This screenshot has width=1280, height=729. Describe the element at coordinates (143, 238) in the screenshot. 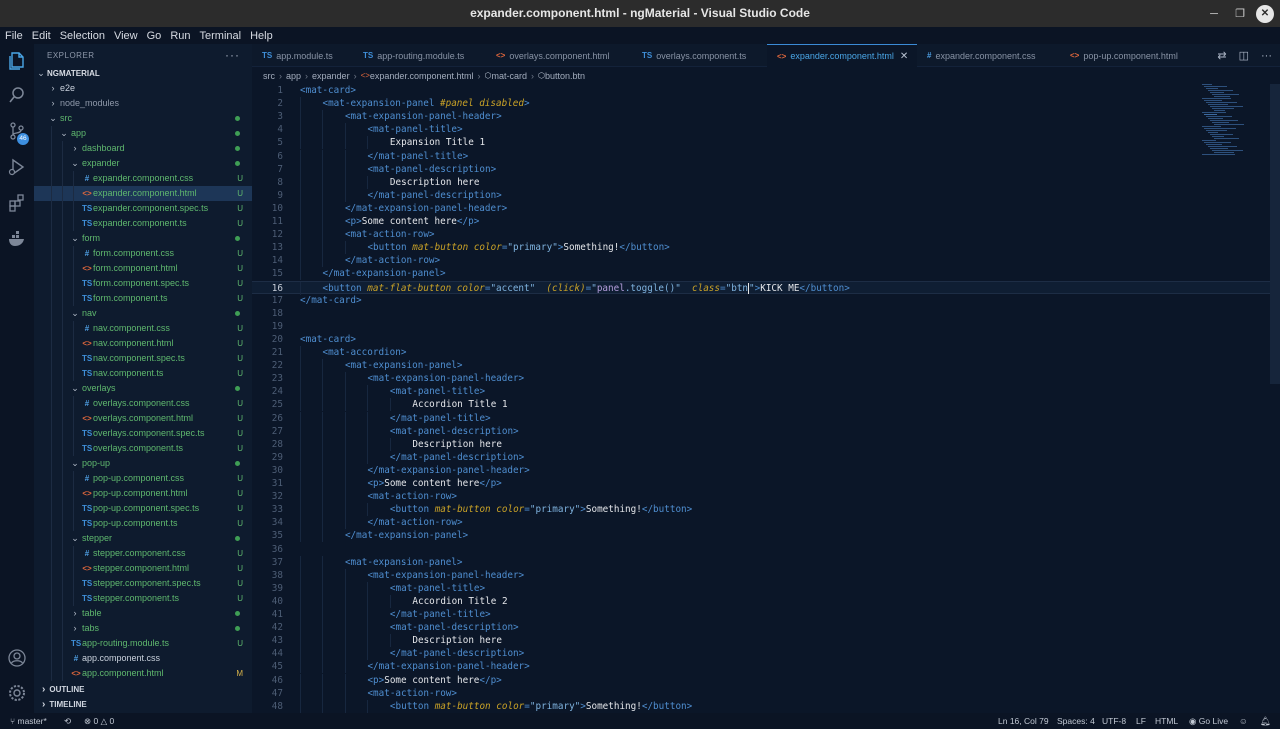

I see `folder-form: ⌄ form` at that location.